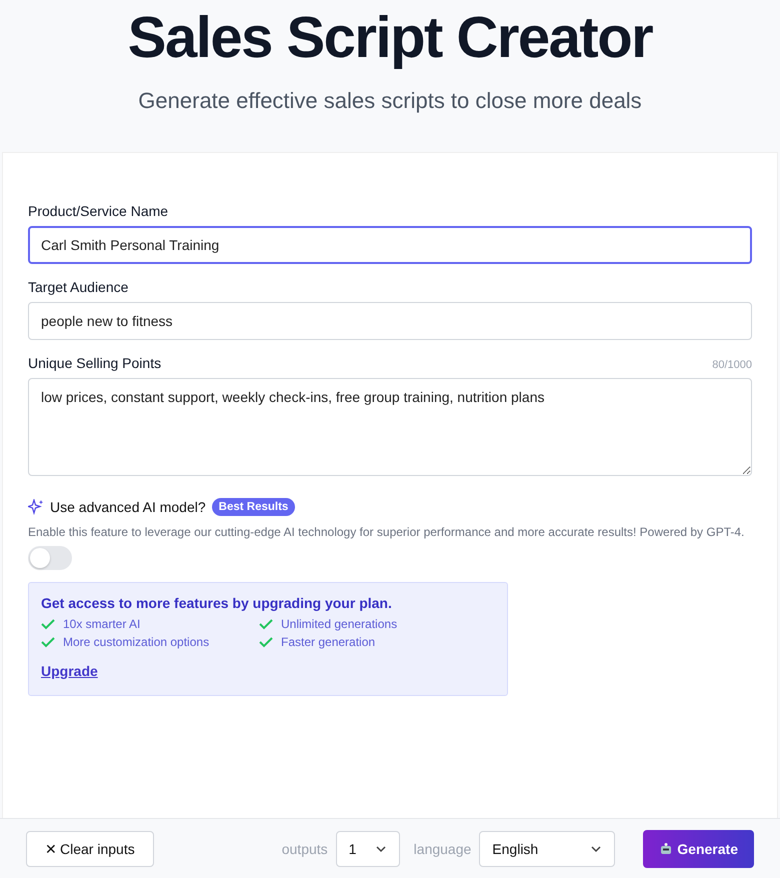  I want to click on robot-icon, so click(666, 849).